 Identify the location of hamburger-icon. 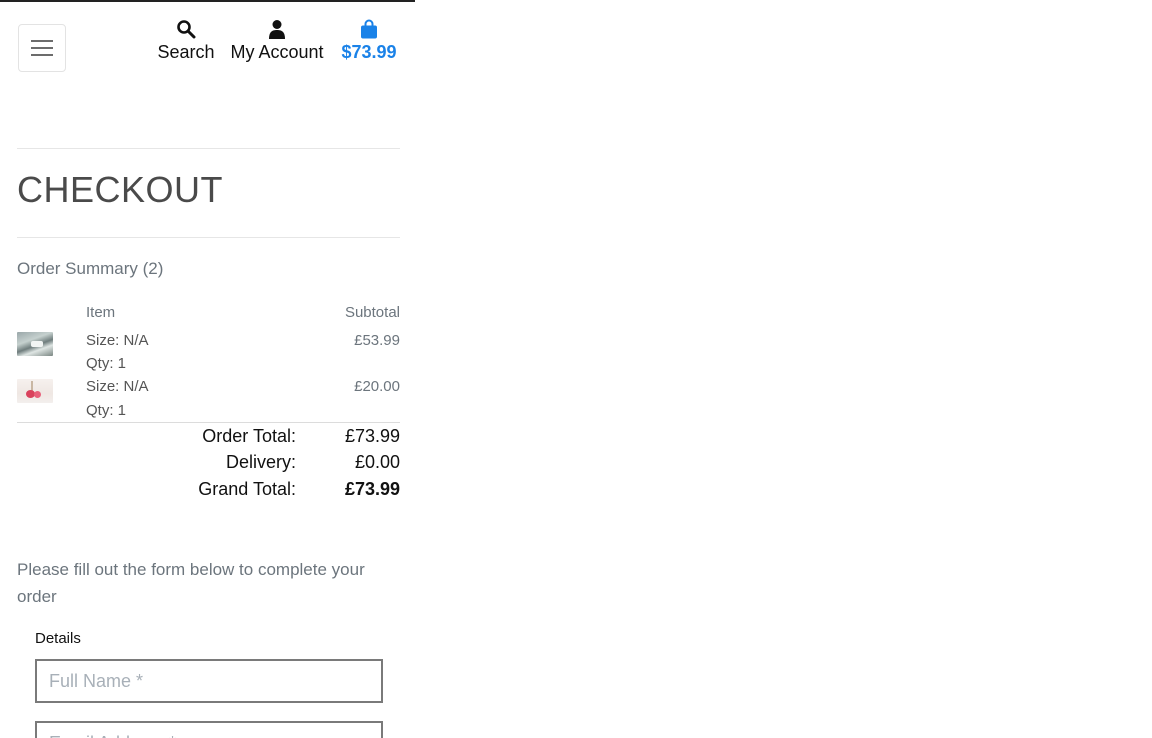
(42, 48).